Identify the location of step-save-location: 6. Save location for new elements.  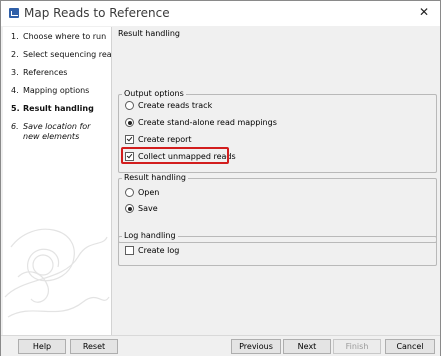
(57, 132).